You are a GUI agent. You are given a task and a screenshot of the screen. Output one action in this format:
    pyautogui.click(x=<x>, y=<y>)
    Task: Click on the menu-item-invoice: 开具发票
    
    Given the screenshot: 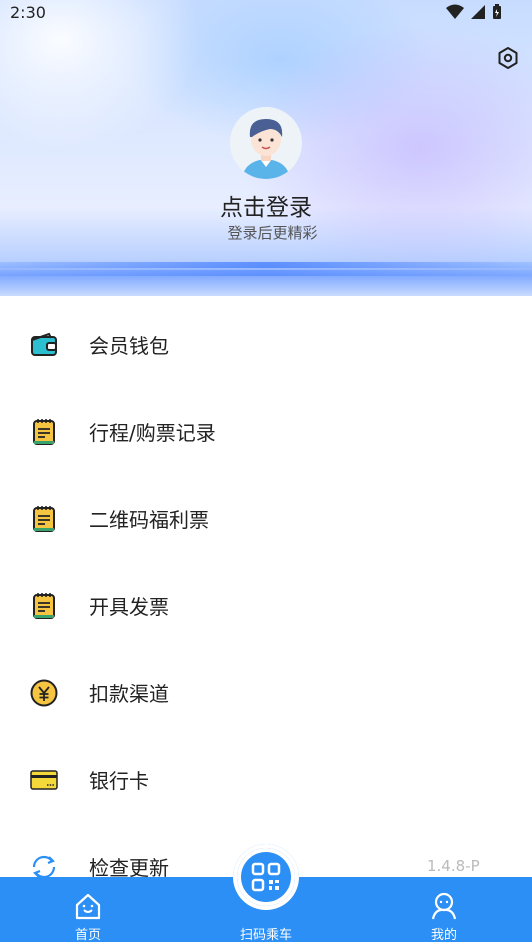 What is the action you would take?
    pyautogui.click(x=266, y=634)
    